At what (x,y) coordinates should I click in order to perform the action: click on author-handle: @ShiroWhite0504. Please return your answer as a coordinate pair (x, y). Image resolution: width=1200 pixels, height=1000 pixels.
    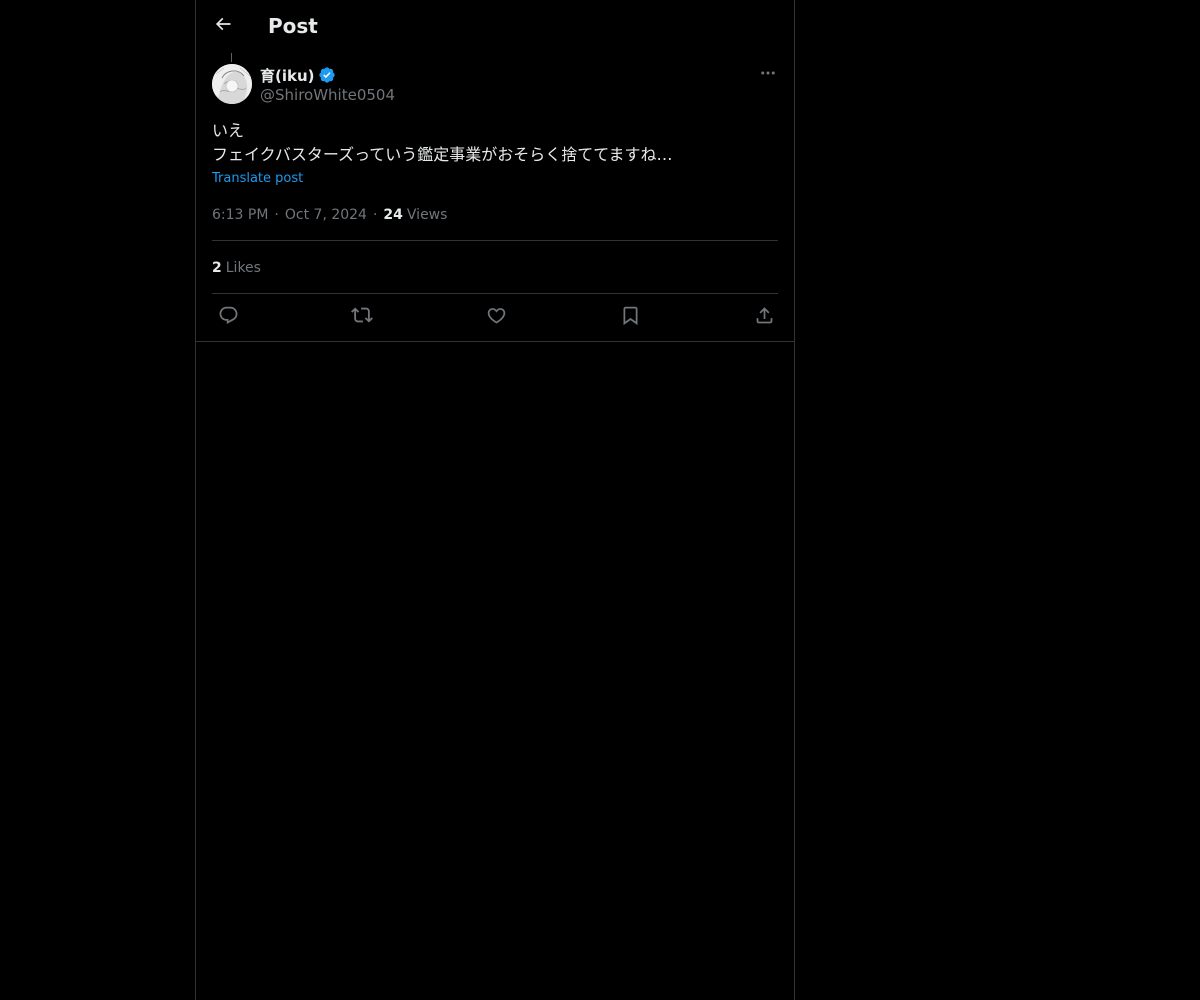
    Looking at the image, I should click on (327, 95).